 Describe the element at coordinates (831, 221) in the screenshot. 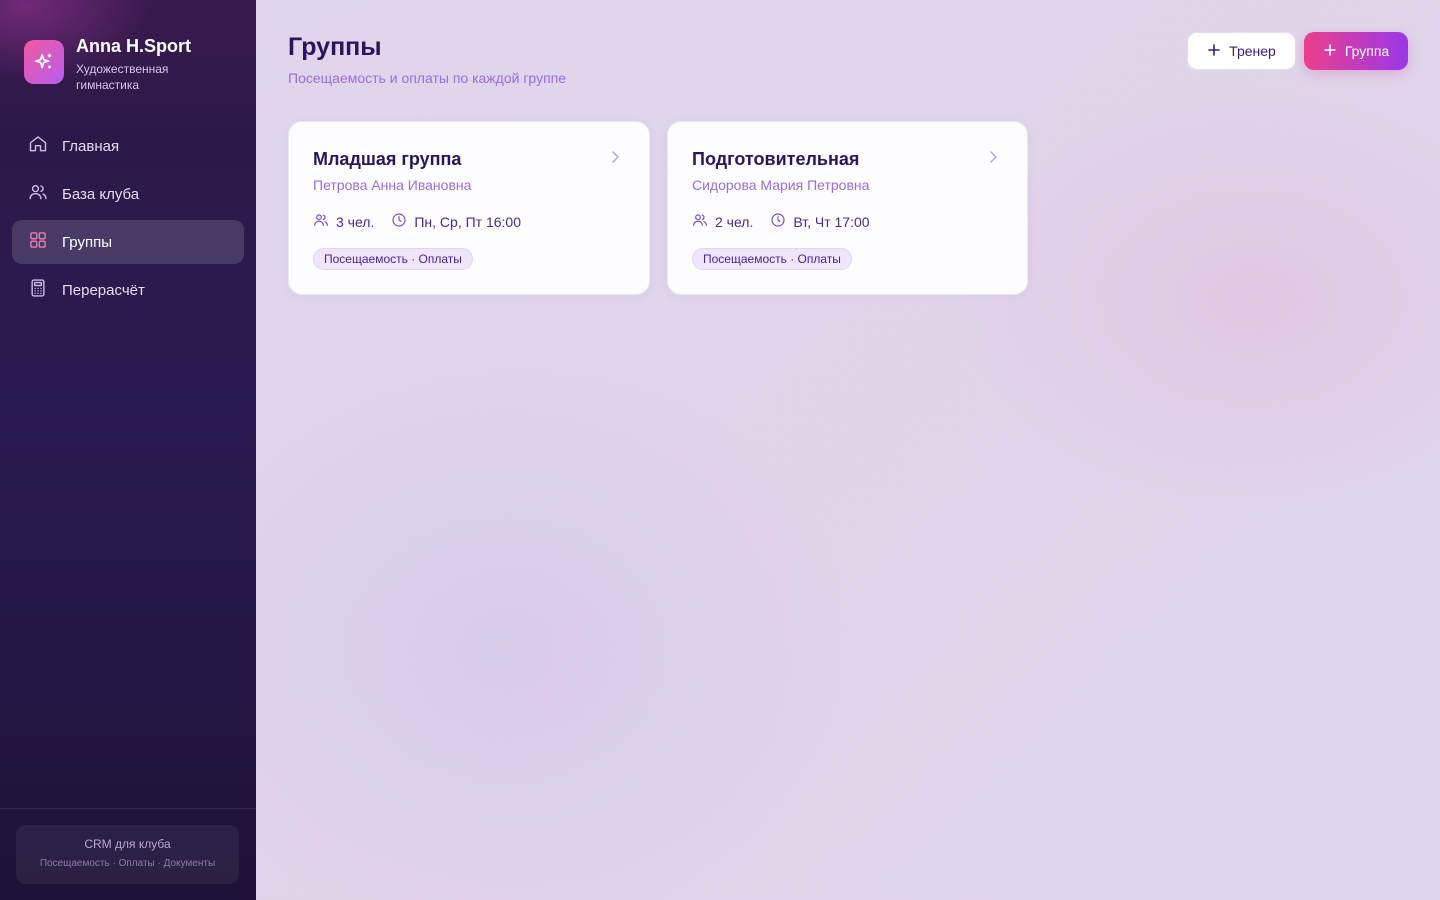

I see `group-schedule: Вт, Чт 17:00` at that location.